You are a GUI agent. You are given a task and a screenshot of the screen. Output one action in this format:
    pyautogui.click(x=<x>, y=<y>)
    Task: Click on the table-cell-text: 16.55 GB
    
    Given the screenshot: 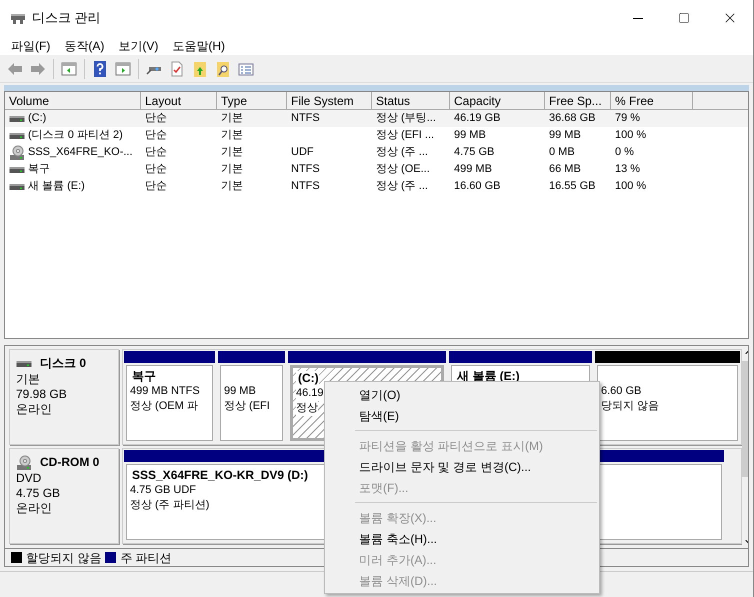 What is the action you would take?
    pyautogui.click(x=572, y=186)
    